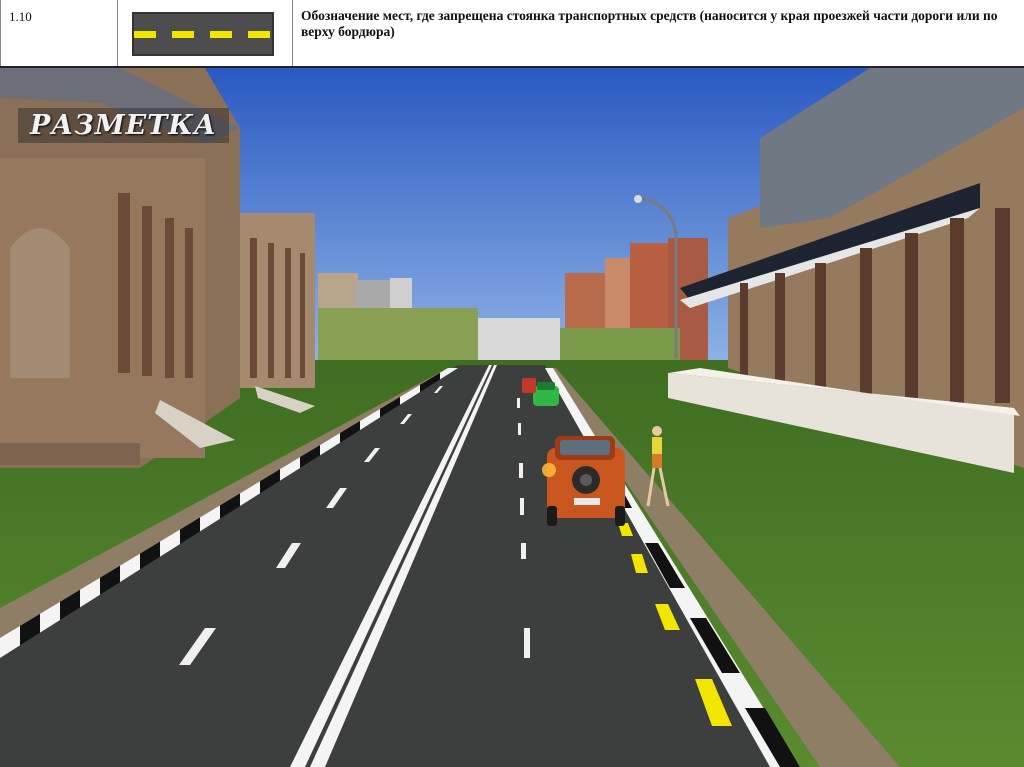  What do you see at coordinates (123, 125) in the screenshot?
I see `scene-title: РАЗМЕТКА` at bounding box center [123, 125].